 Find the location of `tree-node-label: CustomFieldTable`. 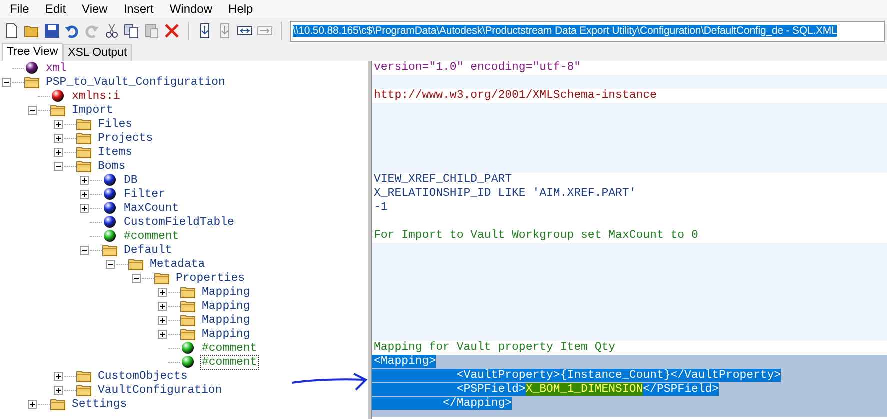

tree-node-label: CustomFieldTable is located at coordinates (179, 222).